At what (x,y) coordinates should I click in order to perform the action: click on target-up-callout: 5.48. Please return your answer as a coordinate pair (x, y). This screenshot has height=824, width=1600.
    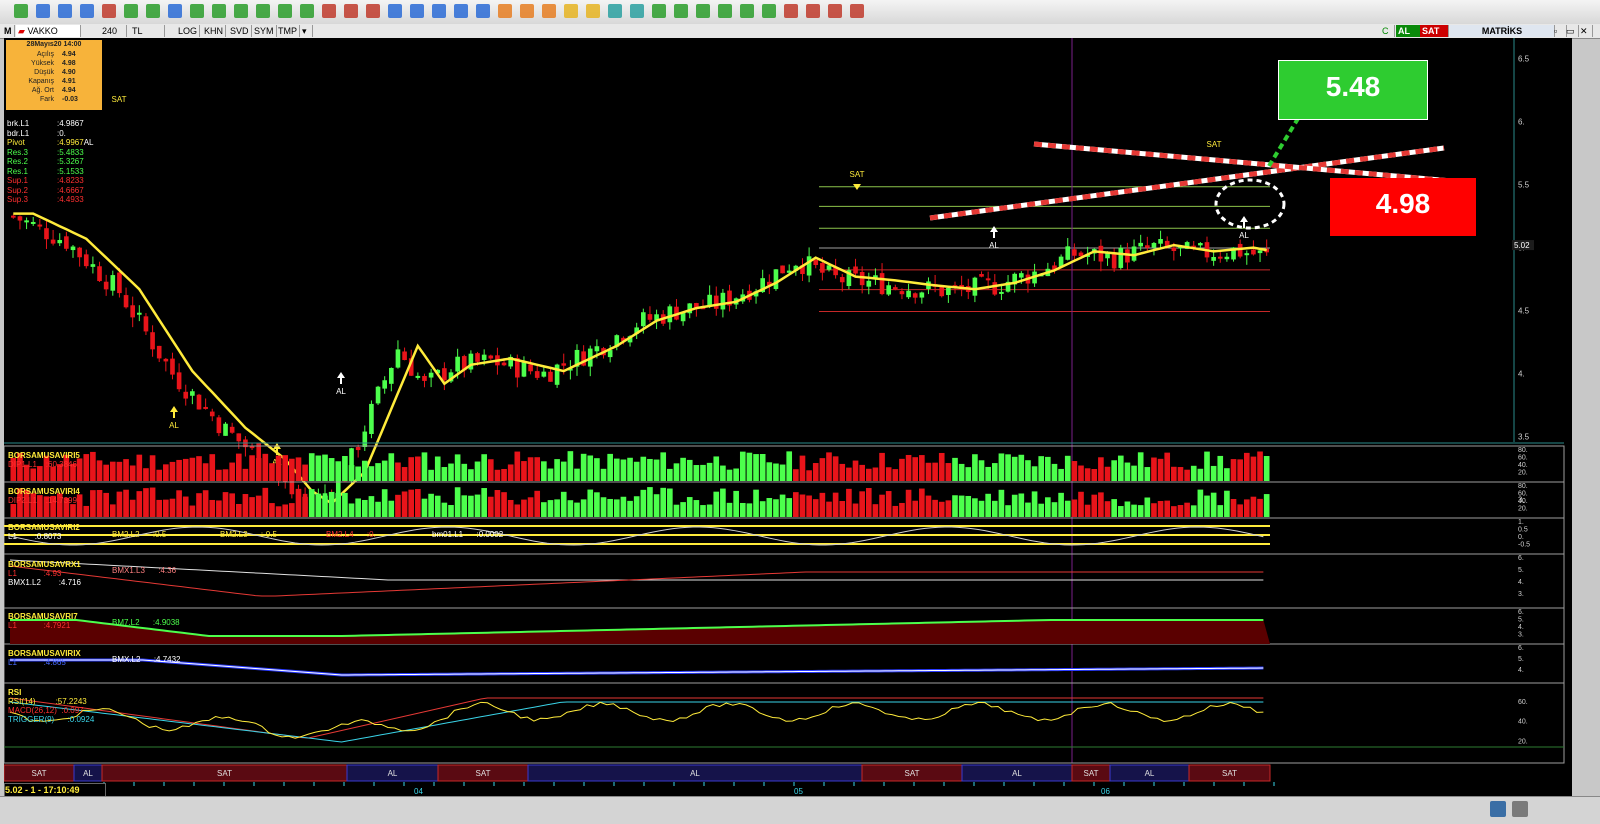
    Looking at the image, I should click on (1353, 90).